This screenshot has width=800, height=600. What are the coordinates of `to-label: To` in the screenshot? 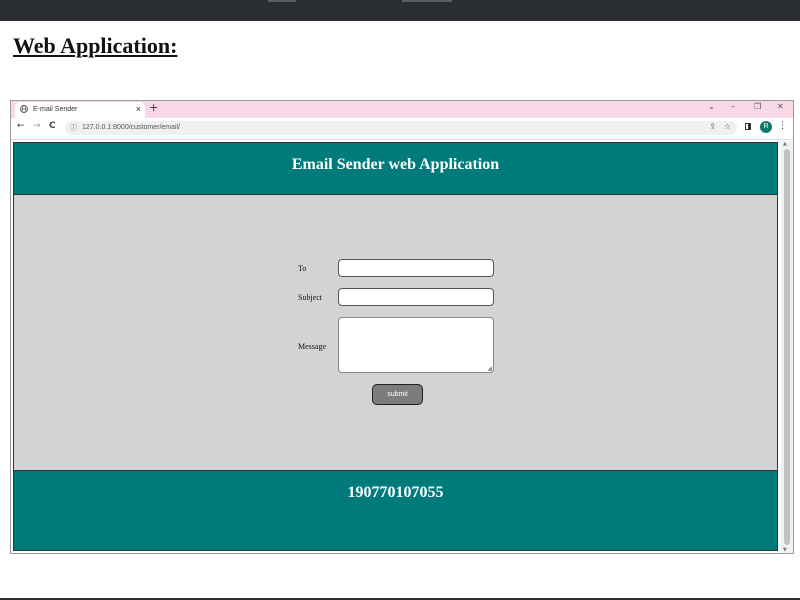 It's located at (302, 268).